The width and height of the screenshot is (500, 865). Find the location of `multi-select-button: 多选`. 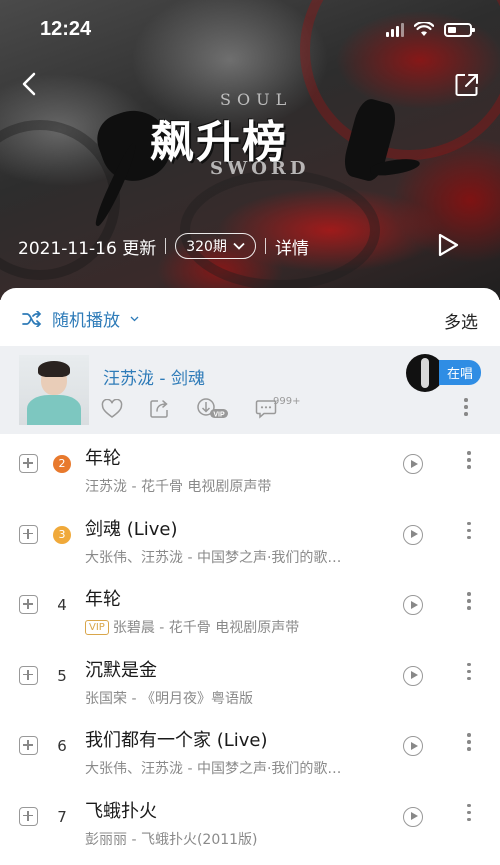

multi-select-button: 多选 is located at coordinates (461, 320).